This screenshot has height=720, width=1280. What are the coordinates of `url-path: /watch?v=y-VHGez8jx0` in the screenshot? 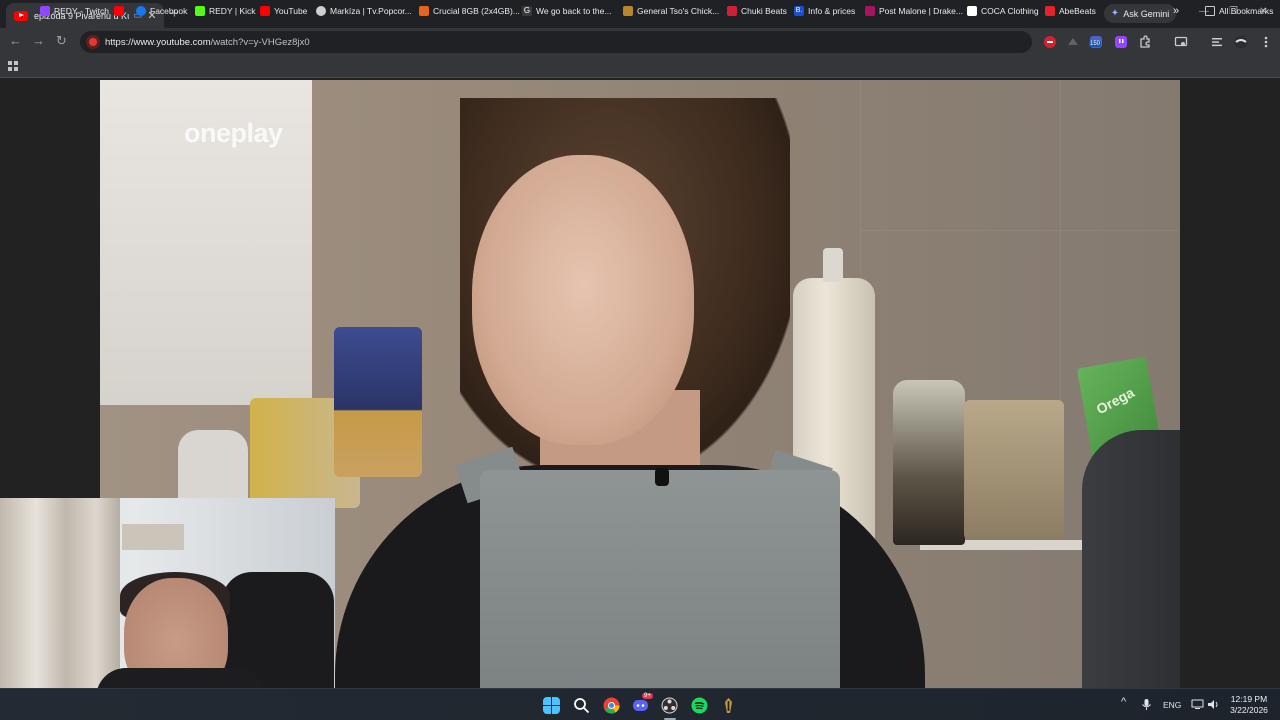 It's located at (260, 42).